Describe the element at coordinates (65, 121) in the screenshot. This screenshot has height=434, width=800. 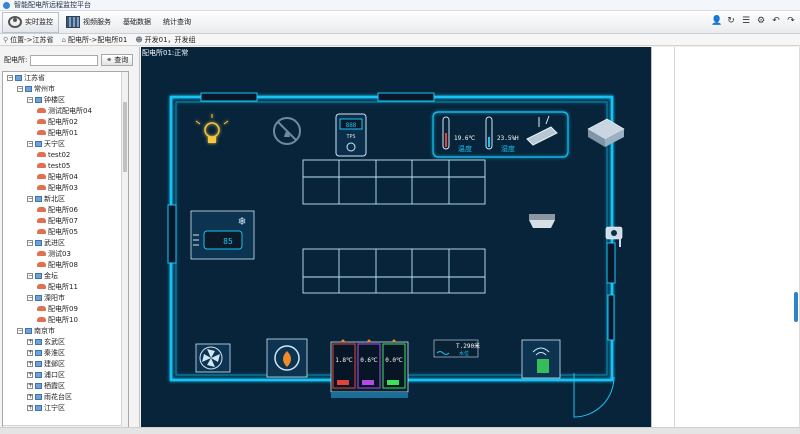
I see `tree-leaf-station: 配电所02` at that location.